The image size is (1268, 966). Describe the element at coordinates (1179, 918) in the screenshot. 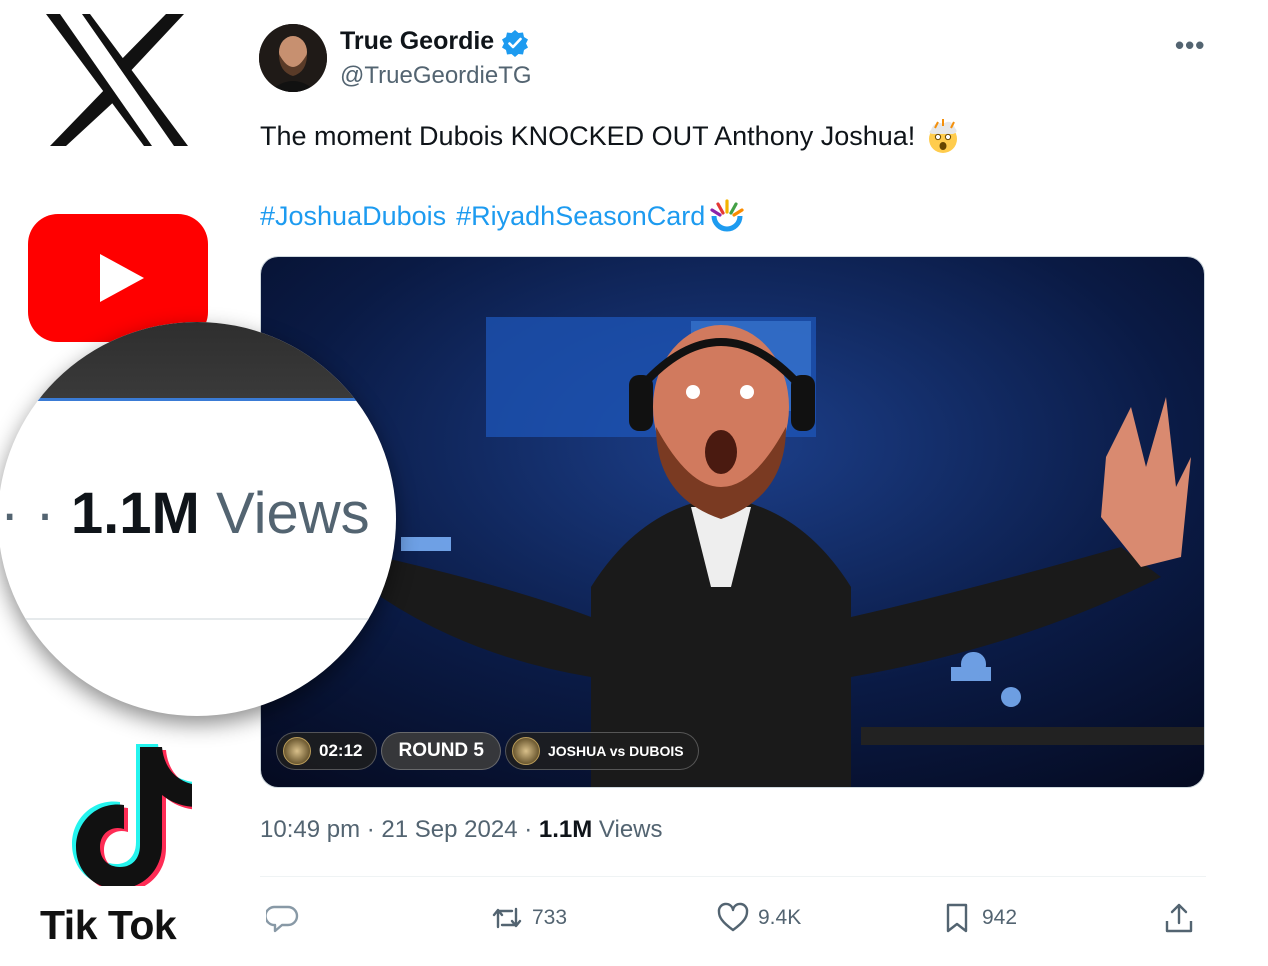

I see `share-icon` at that location.